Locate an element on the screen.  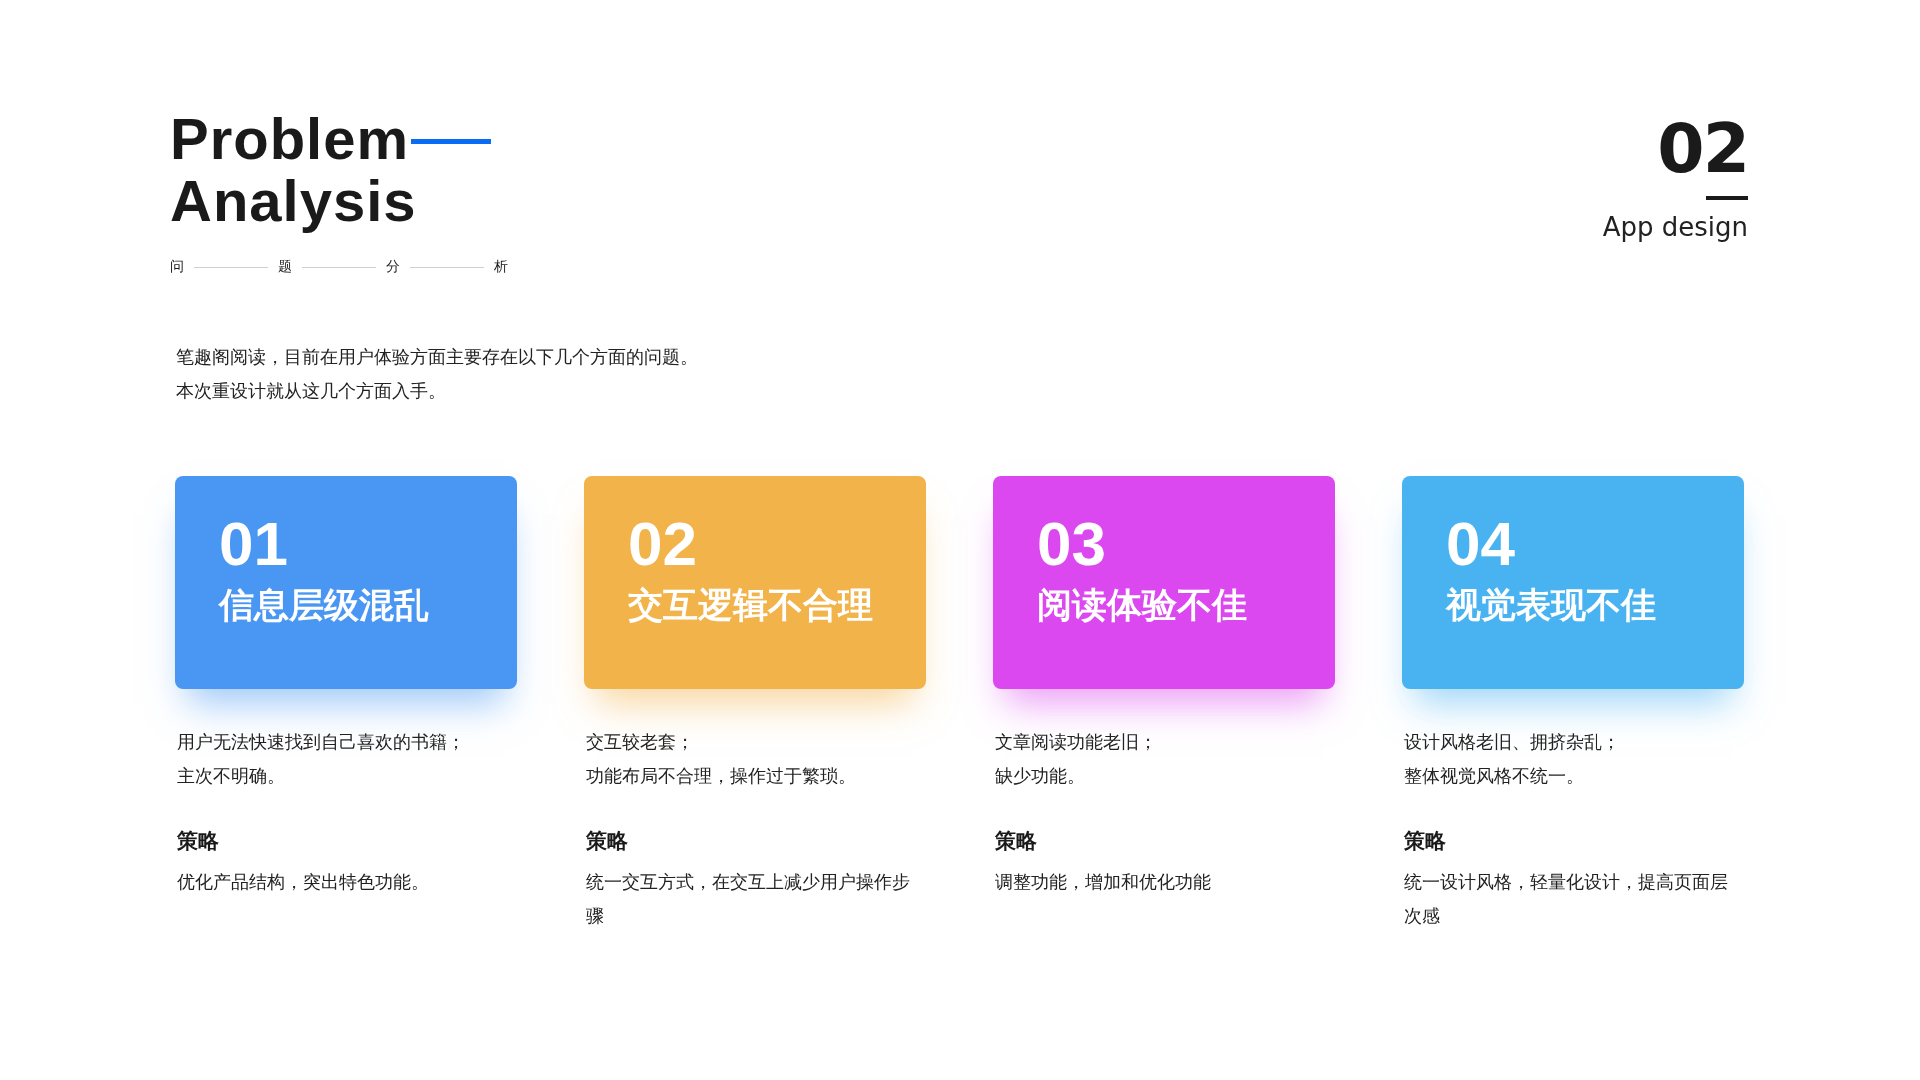
section-number: 02 is located at coordinates (1702, 149).